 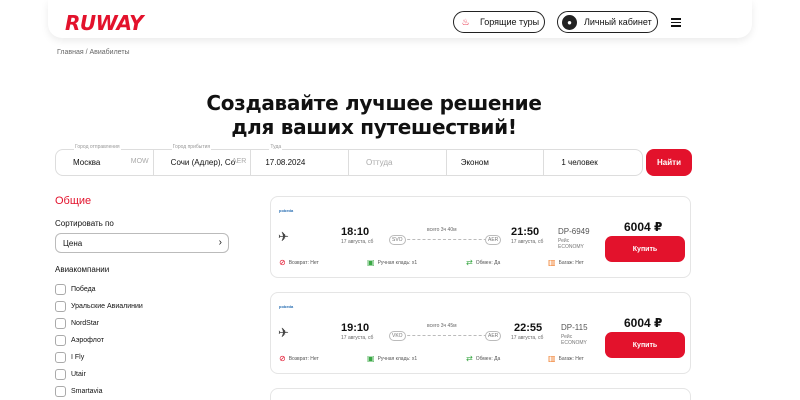 I want to click on airline-checkbox: Utair, so click(x=70, y=374).